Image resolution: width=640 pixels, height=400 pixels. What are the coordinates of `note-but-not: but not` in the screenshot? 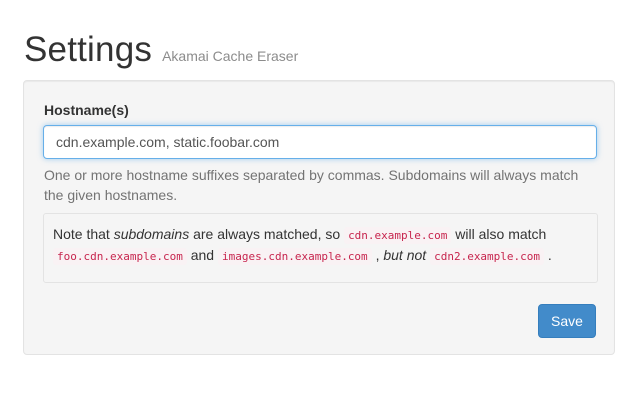 It's located at (405, 255).